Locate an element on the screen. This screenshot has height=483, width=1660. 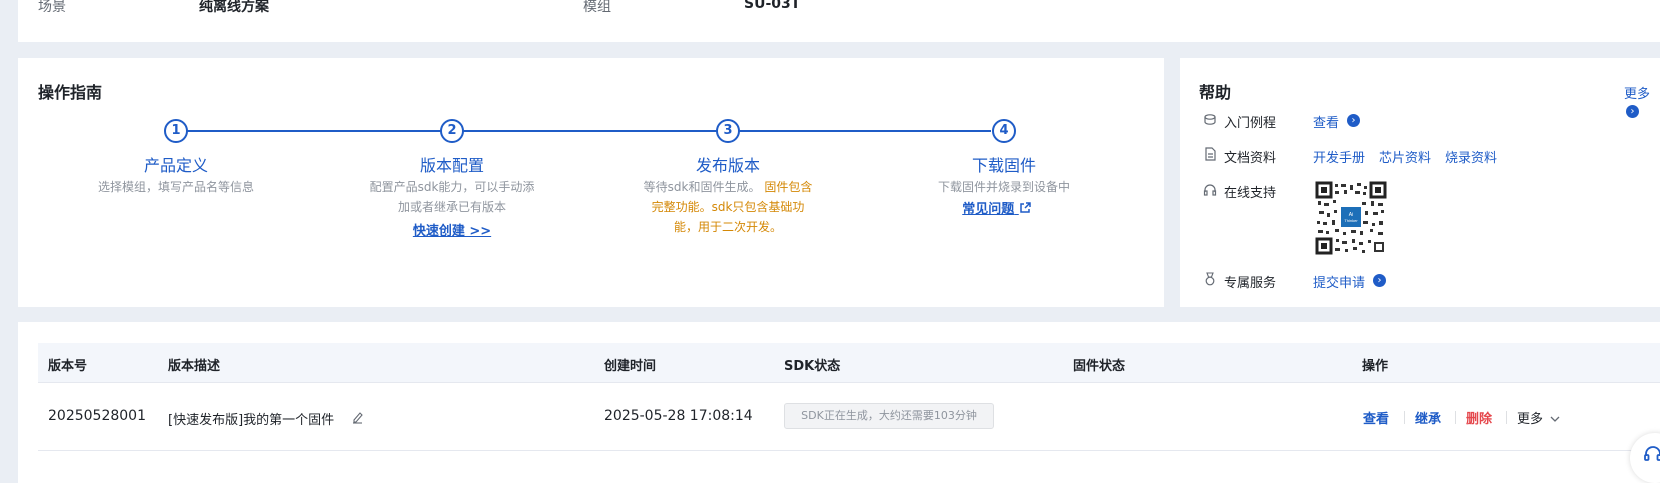
step-1-number: 1 is located at coordinates (176, 131).